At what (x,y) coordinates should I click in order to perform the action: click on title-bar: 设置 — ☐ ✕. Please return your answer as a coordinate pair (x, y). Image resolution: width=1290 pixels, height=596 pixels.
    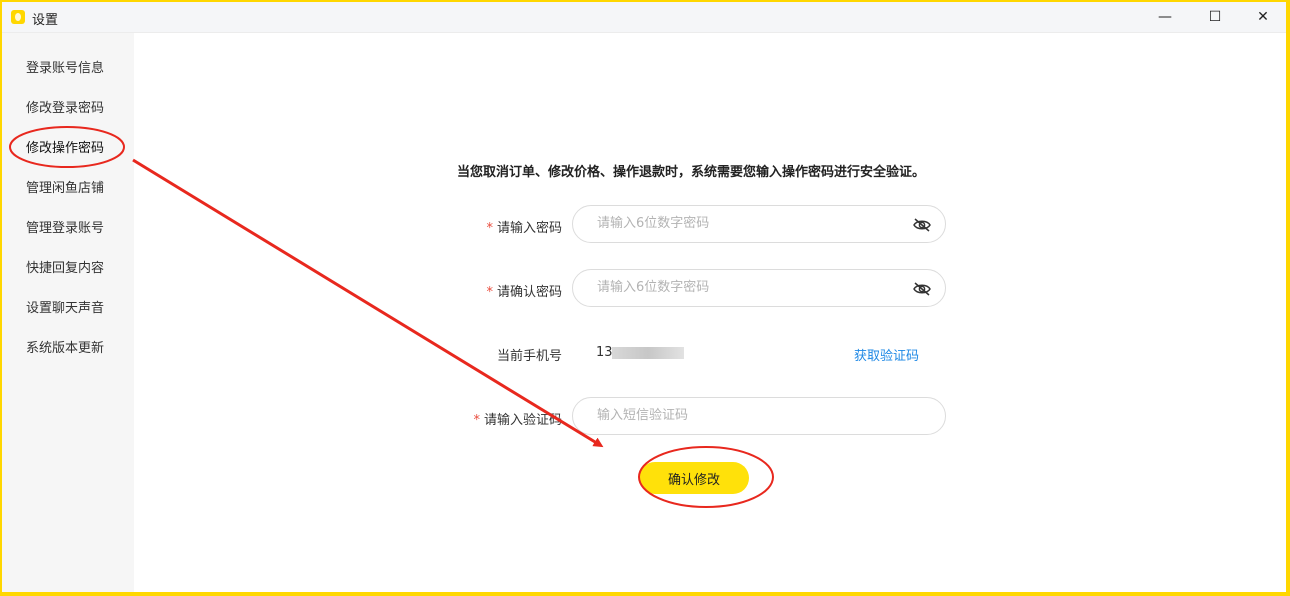
    Looking at the image, I should click on (644, 17).